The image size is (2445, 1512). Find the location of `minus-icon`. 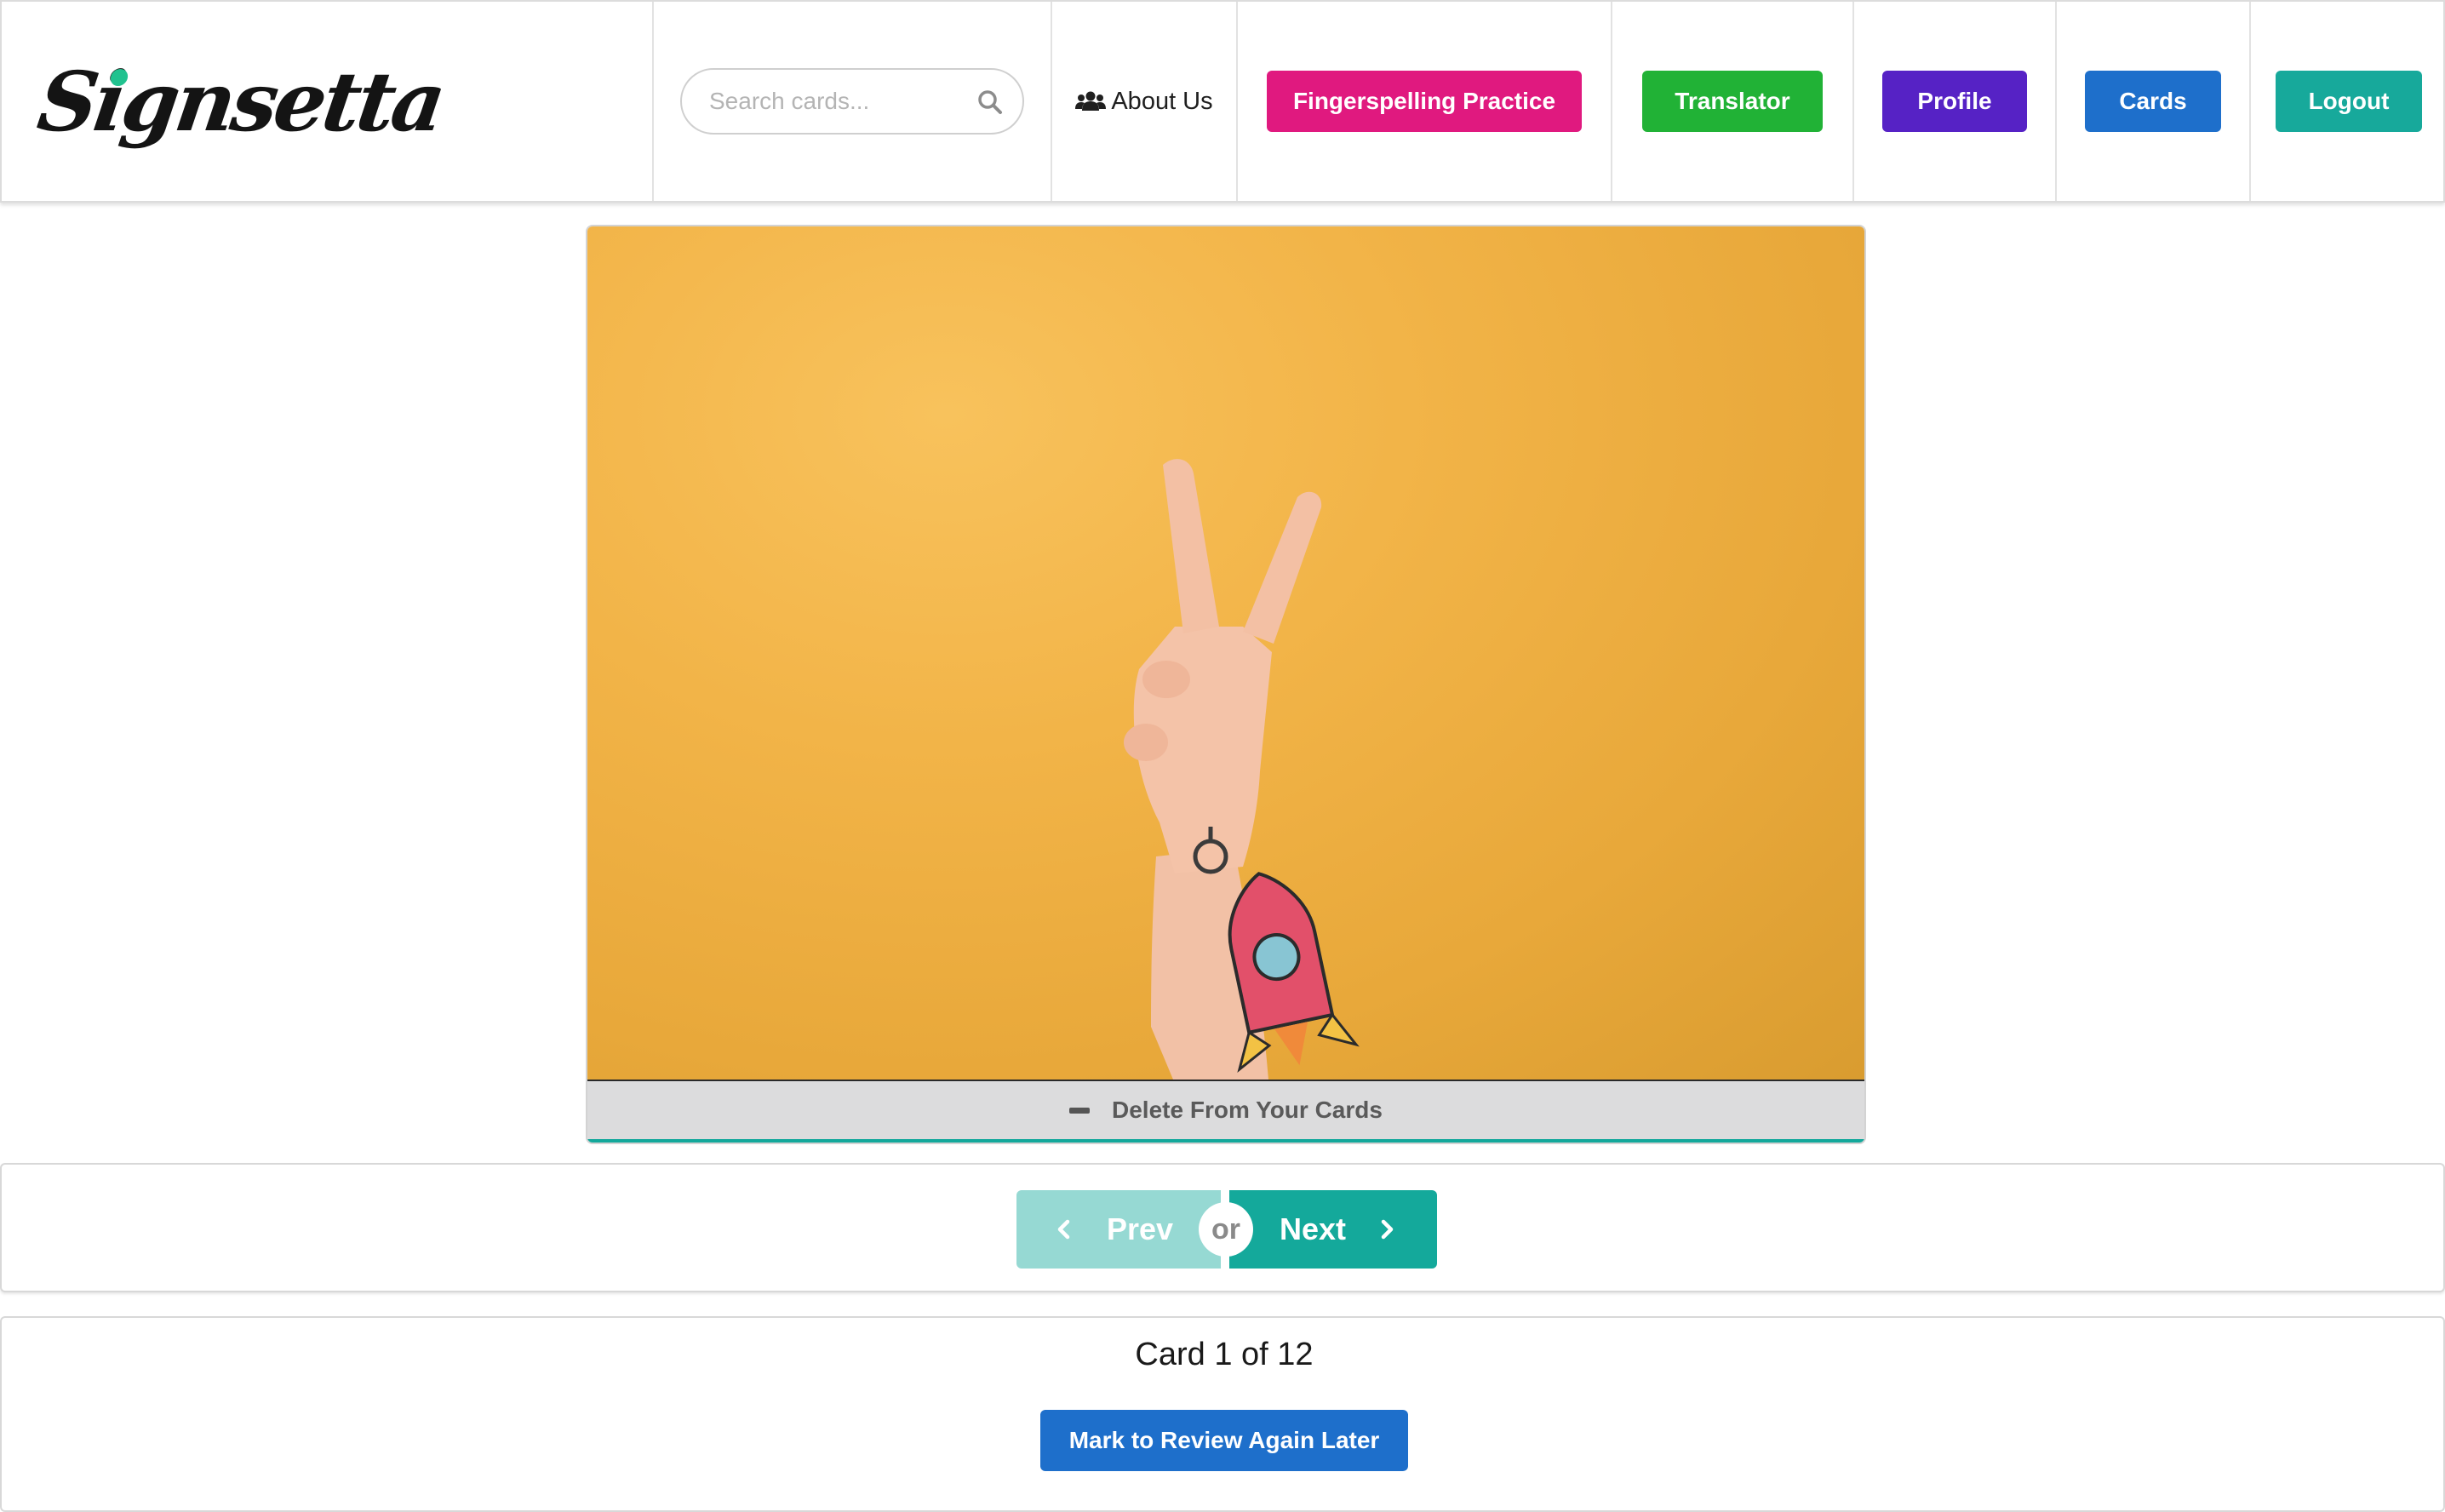

minus-icon is located at coordinates (1080, 1110).